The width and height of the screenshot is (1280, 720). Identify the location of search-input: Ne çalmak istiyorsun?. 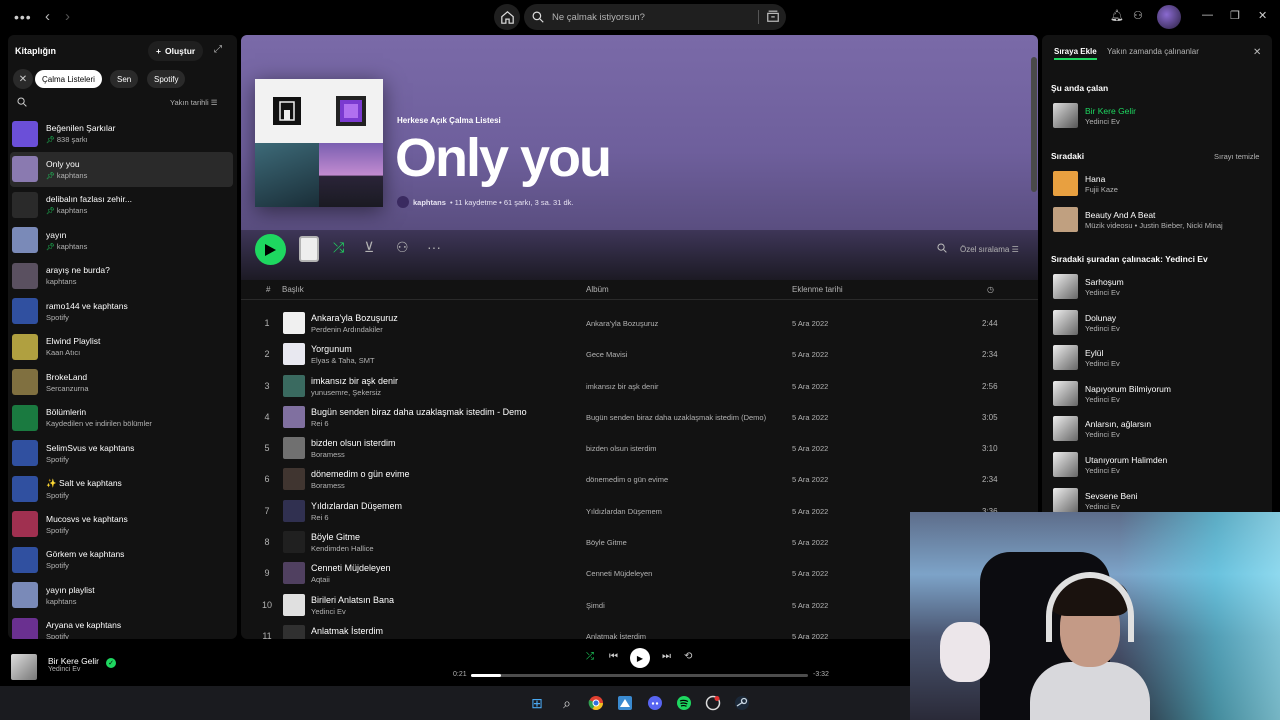
(655, 17).